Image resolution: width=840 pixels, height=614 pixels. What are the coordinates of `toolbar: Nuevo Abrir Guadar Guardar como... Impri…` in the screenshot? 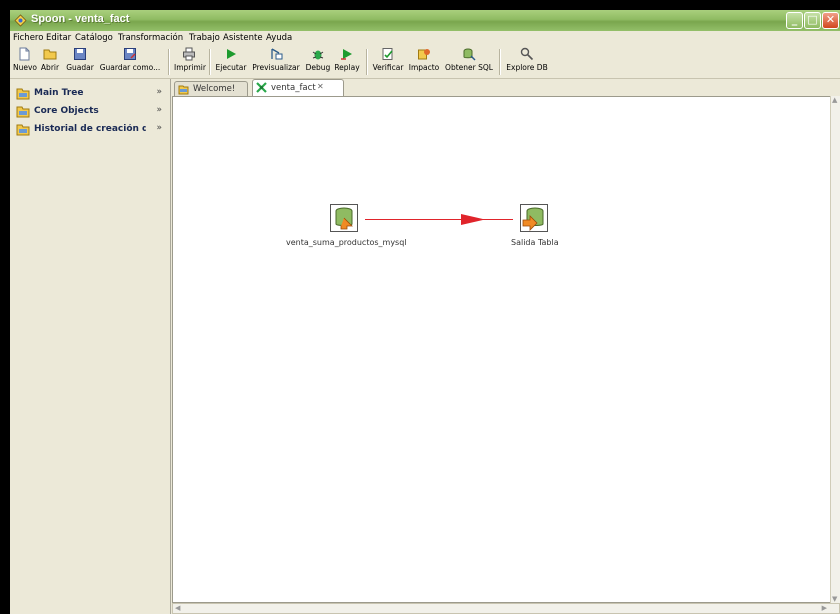 It's located at (425, 62).